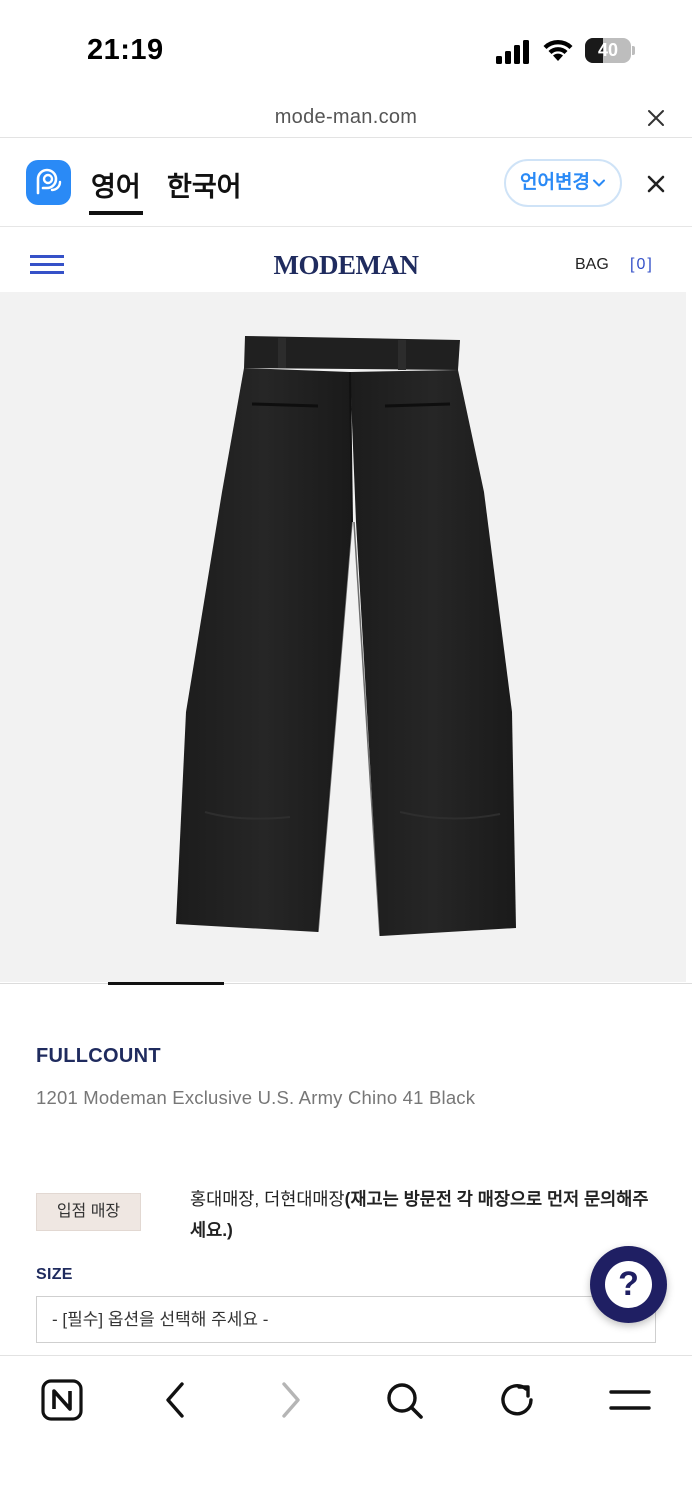  What do you see at coordinates (558, 50) in the screenshot?
I see `wifi-icon` at bounding box center [558, 50].